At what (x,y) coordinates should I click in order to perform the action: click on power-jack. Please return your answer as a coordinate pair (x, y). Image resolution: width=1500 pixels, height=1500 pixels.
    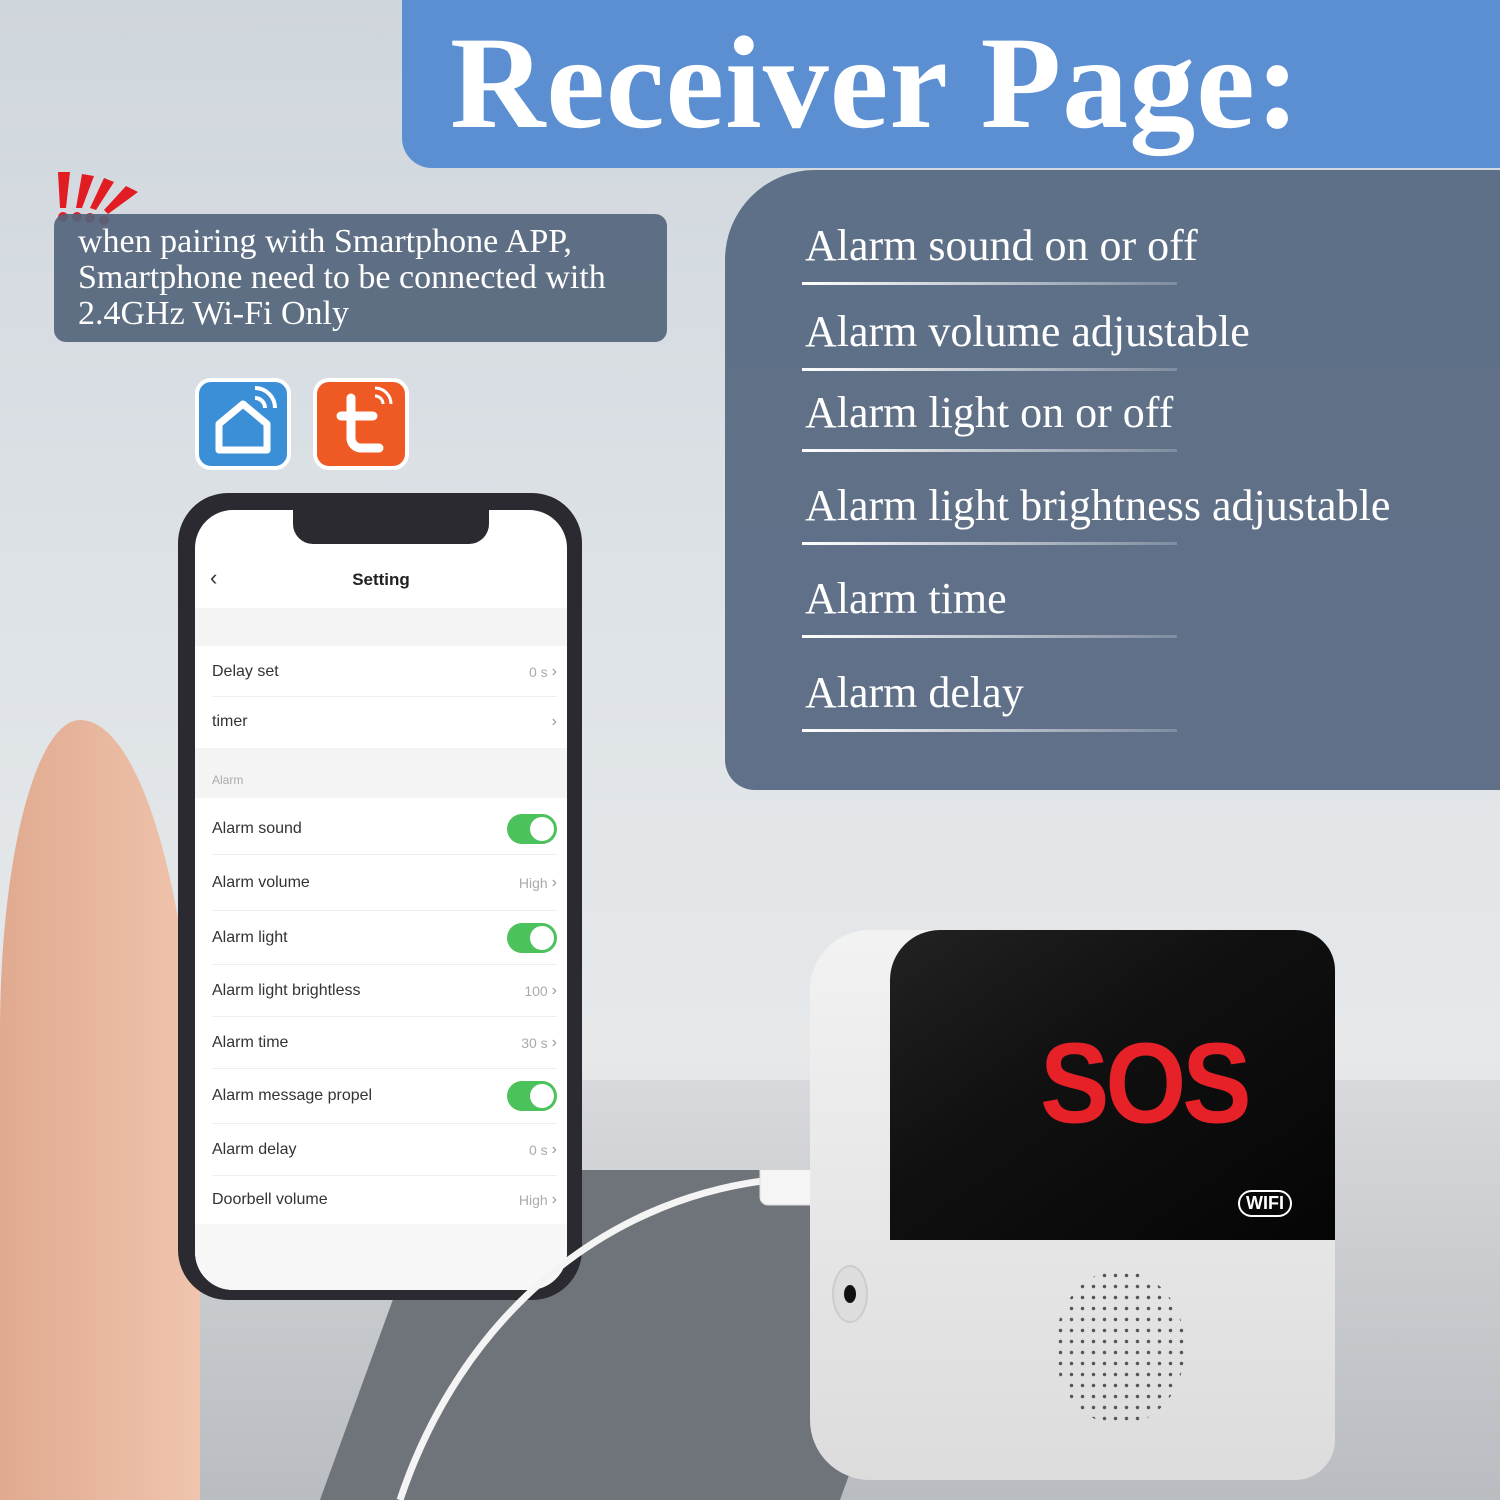
    Looking at the image, I should click on (850, 1294).